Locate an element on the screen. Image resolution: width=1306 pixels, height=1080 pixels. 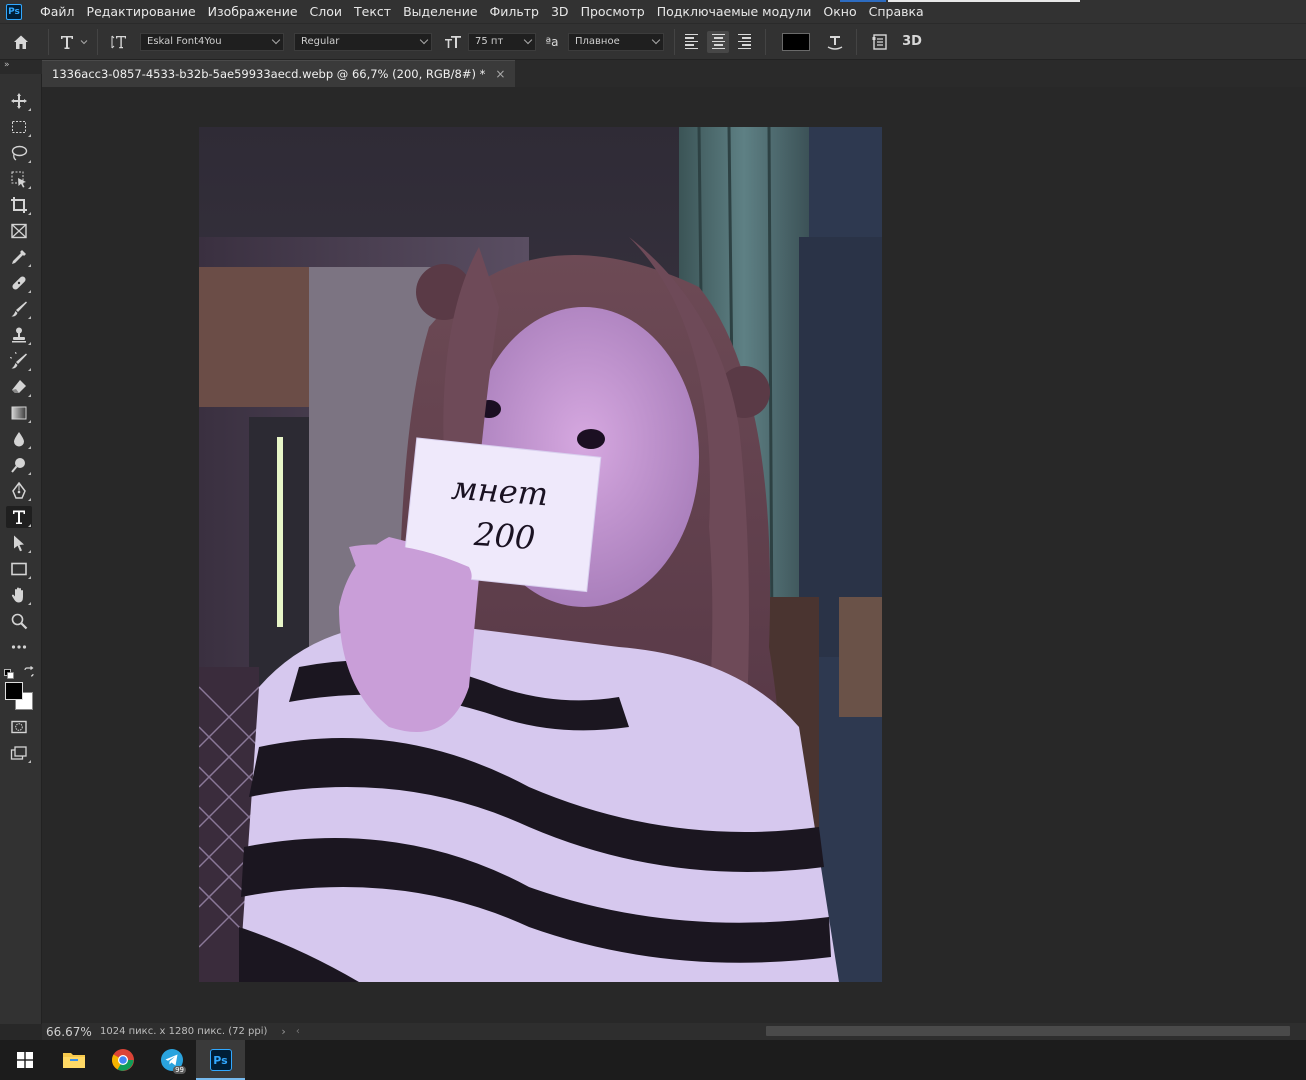
screen-mode-icon is located at coordinates (19, 753).